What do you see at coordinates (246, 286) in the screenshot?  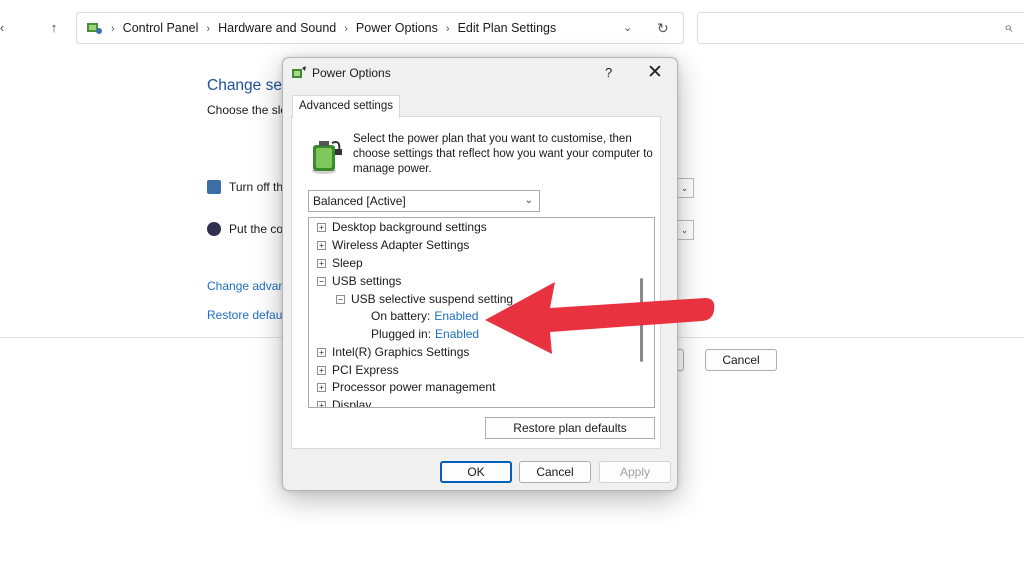 I see `change-advanced-link: Change advan` at bounding box center [246, 286].